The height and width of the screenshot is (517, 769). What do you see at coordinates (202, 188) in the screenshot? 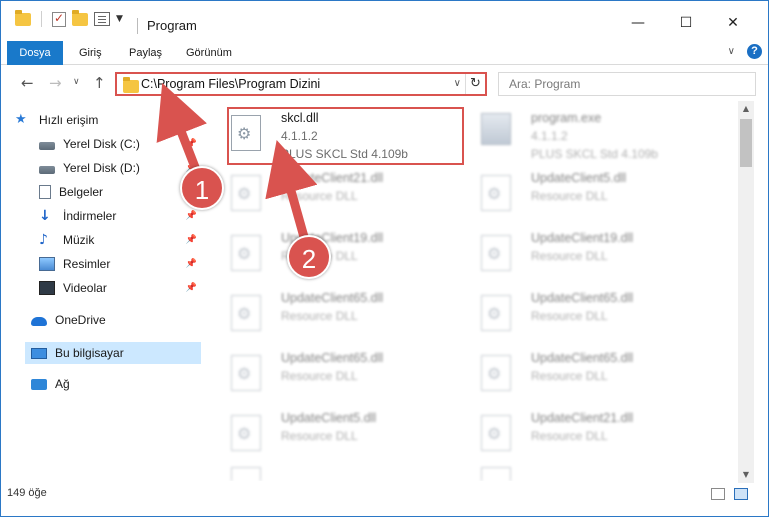
I see `annotation-step-1: 1` at bounding box center [202, 188].